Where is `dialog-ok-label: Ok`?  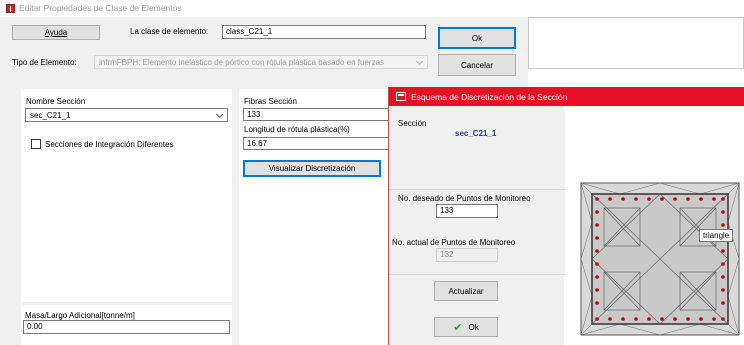 dialog-ok-label: Ok is located at coordinates (473, 327).